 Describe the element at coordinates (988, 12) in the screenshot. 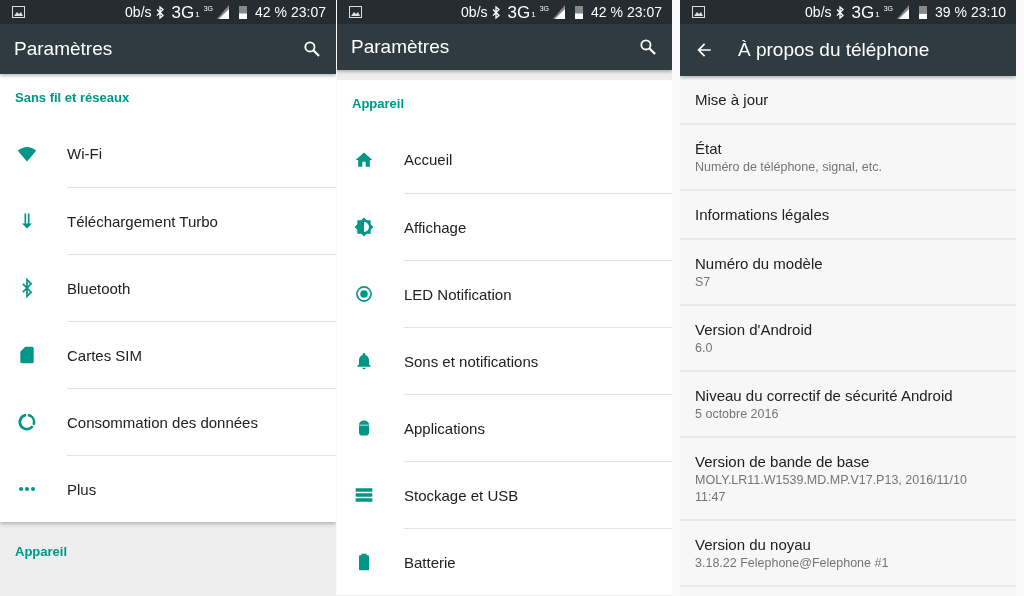

I see `clock: 23:10` at that location.